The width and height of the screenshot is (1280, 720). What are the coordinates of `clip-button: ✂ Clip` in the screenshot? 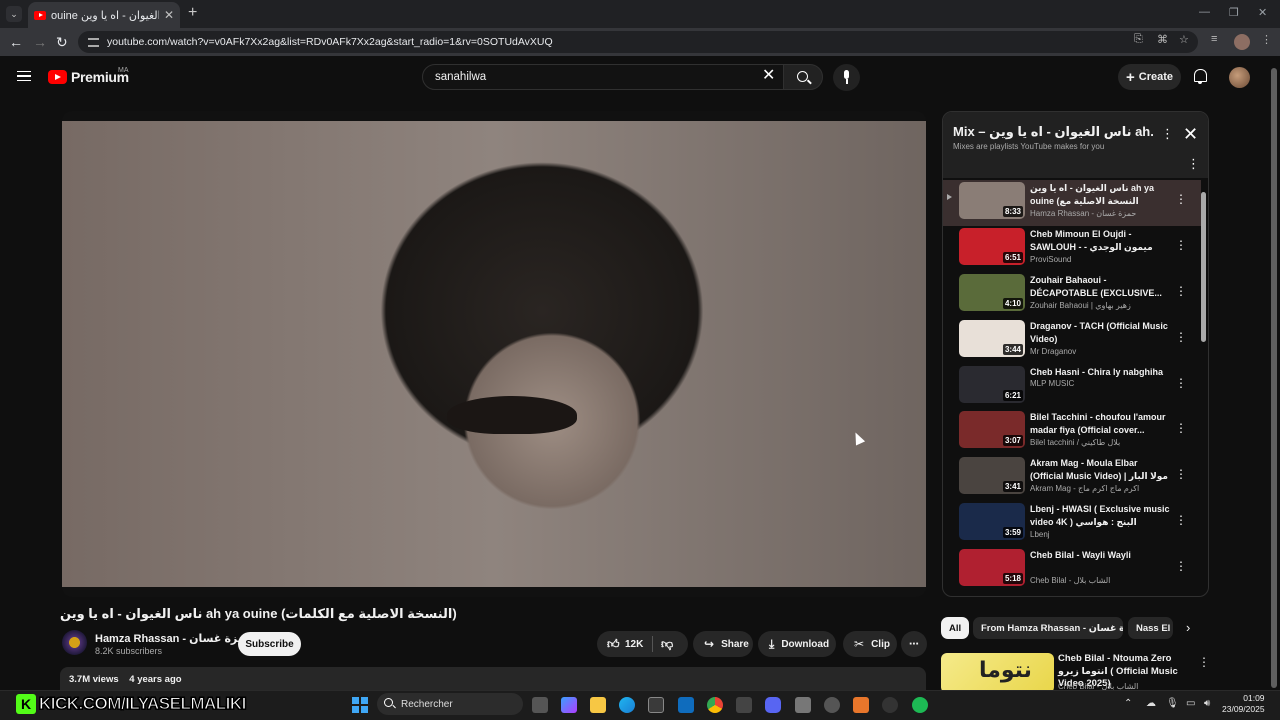 It's located at (870, 644).